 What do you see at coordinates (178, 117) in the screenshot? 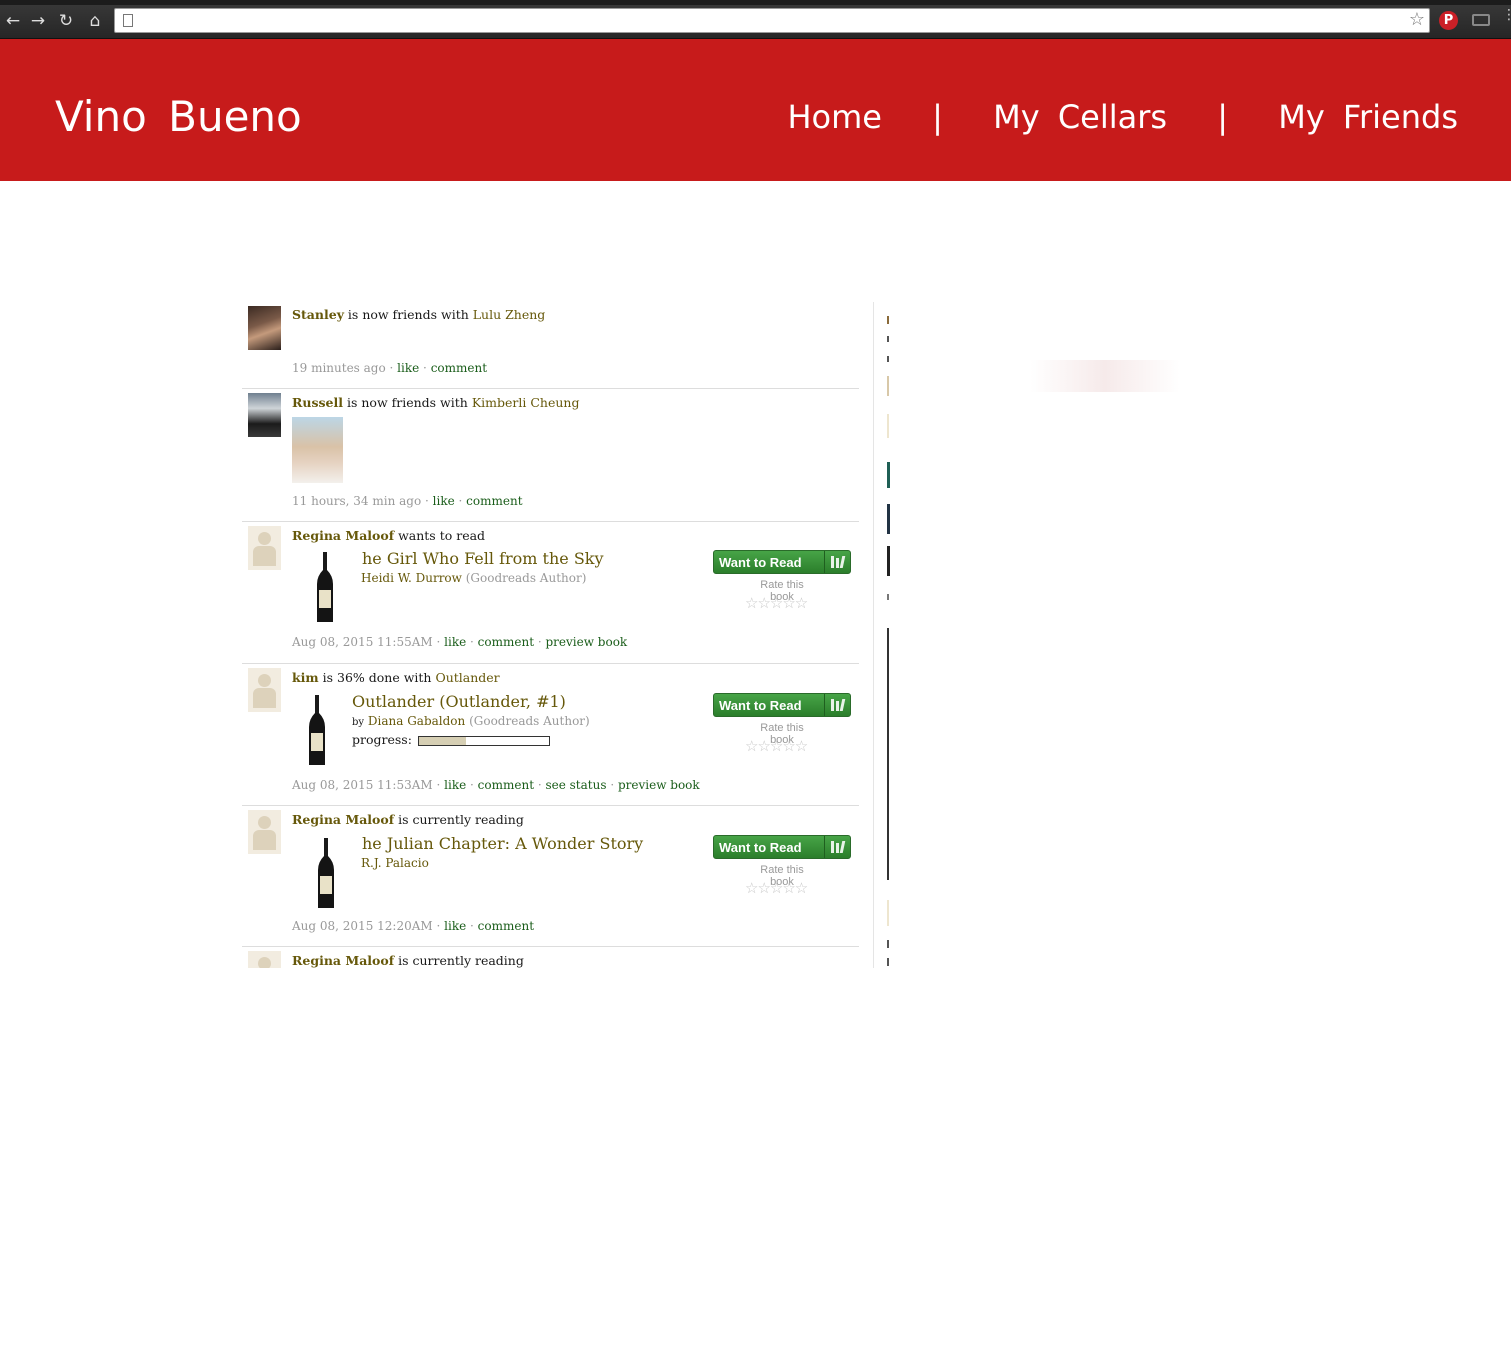
I see `brand-logo: Vino Bueno` at bounding box center [178, 117].